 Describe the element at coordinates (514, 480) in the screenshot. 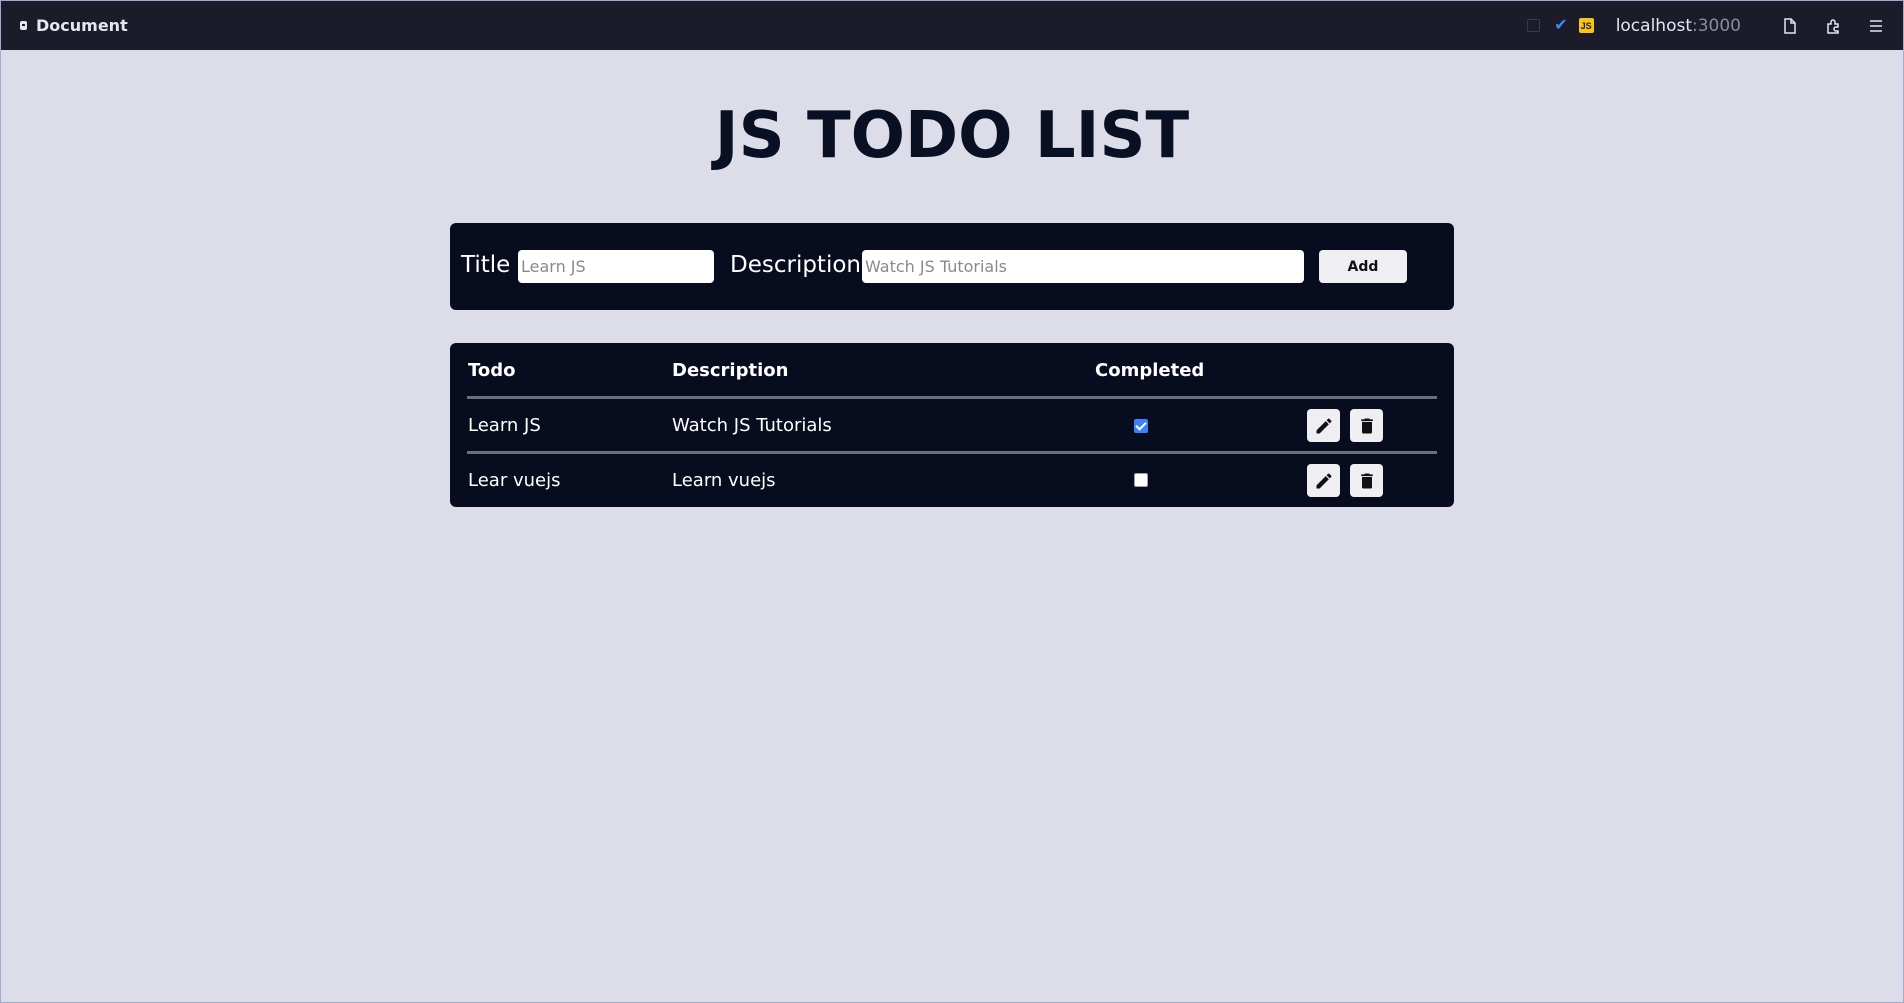

I see `todo-cell: Lear vuejs` at that location.